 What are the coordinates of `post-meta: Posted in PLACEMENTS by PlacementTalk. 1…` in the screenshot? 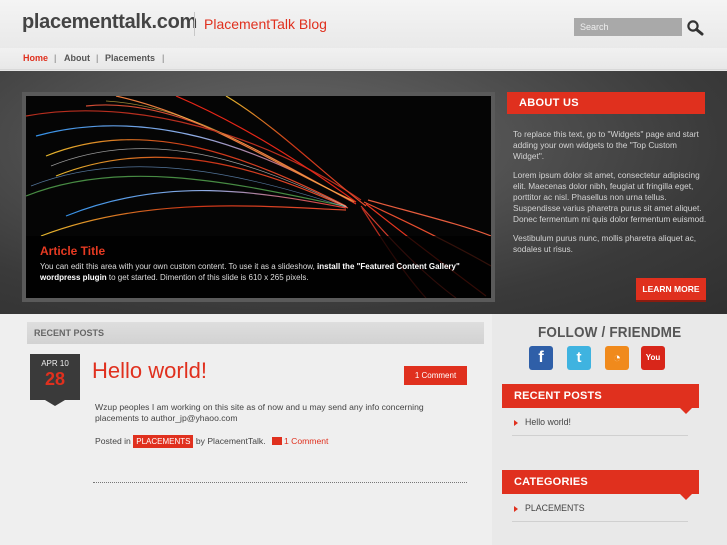 It's located at (211, 441).